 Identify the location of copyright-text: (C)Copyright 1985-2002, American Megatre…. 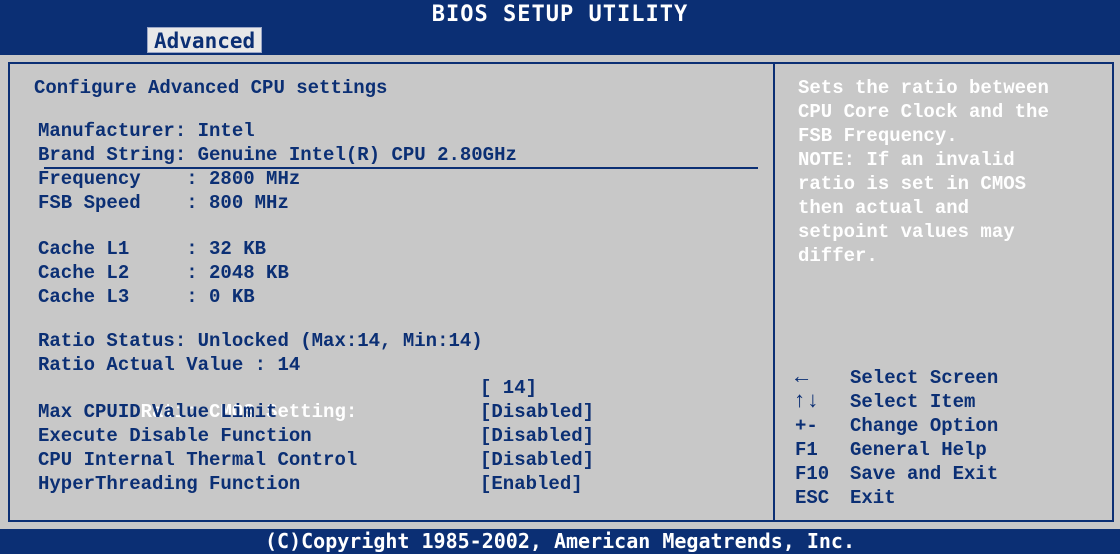
(559, 541).